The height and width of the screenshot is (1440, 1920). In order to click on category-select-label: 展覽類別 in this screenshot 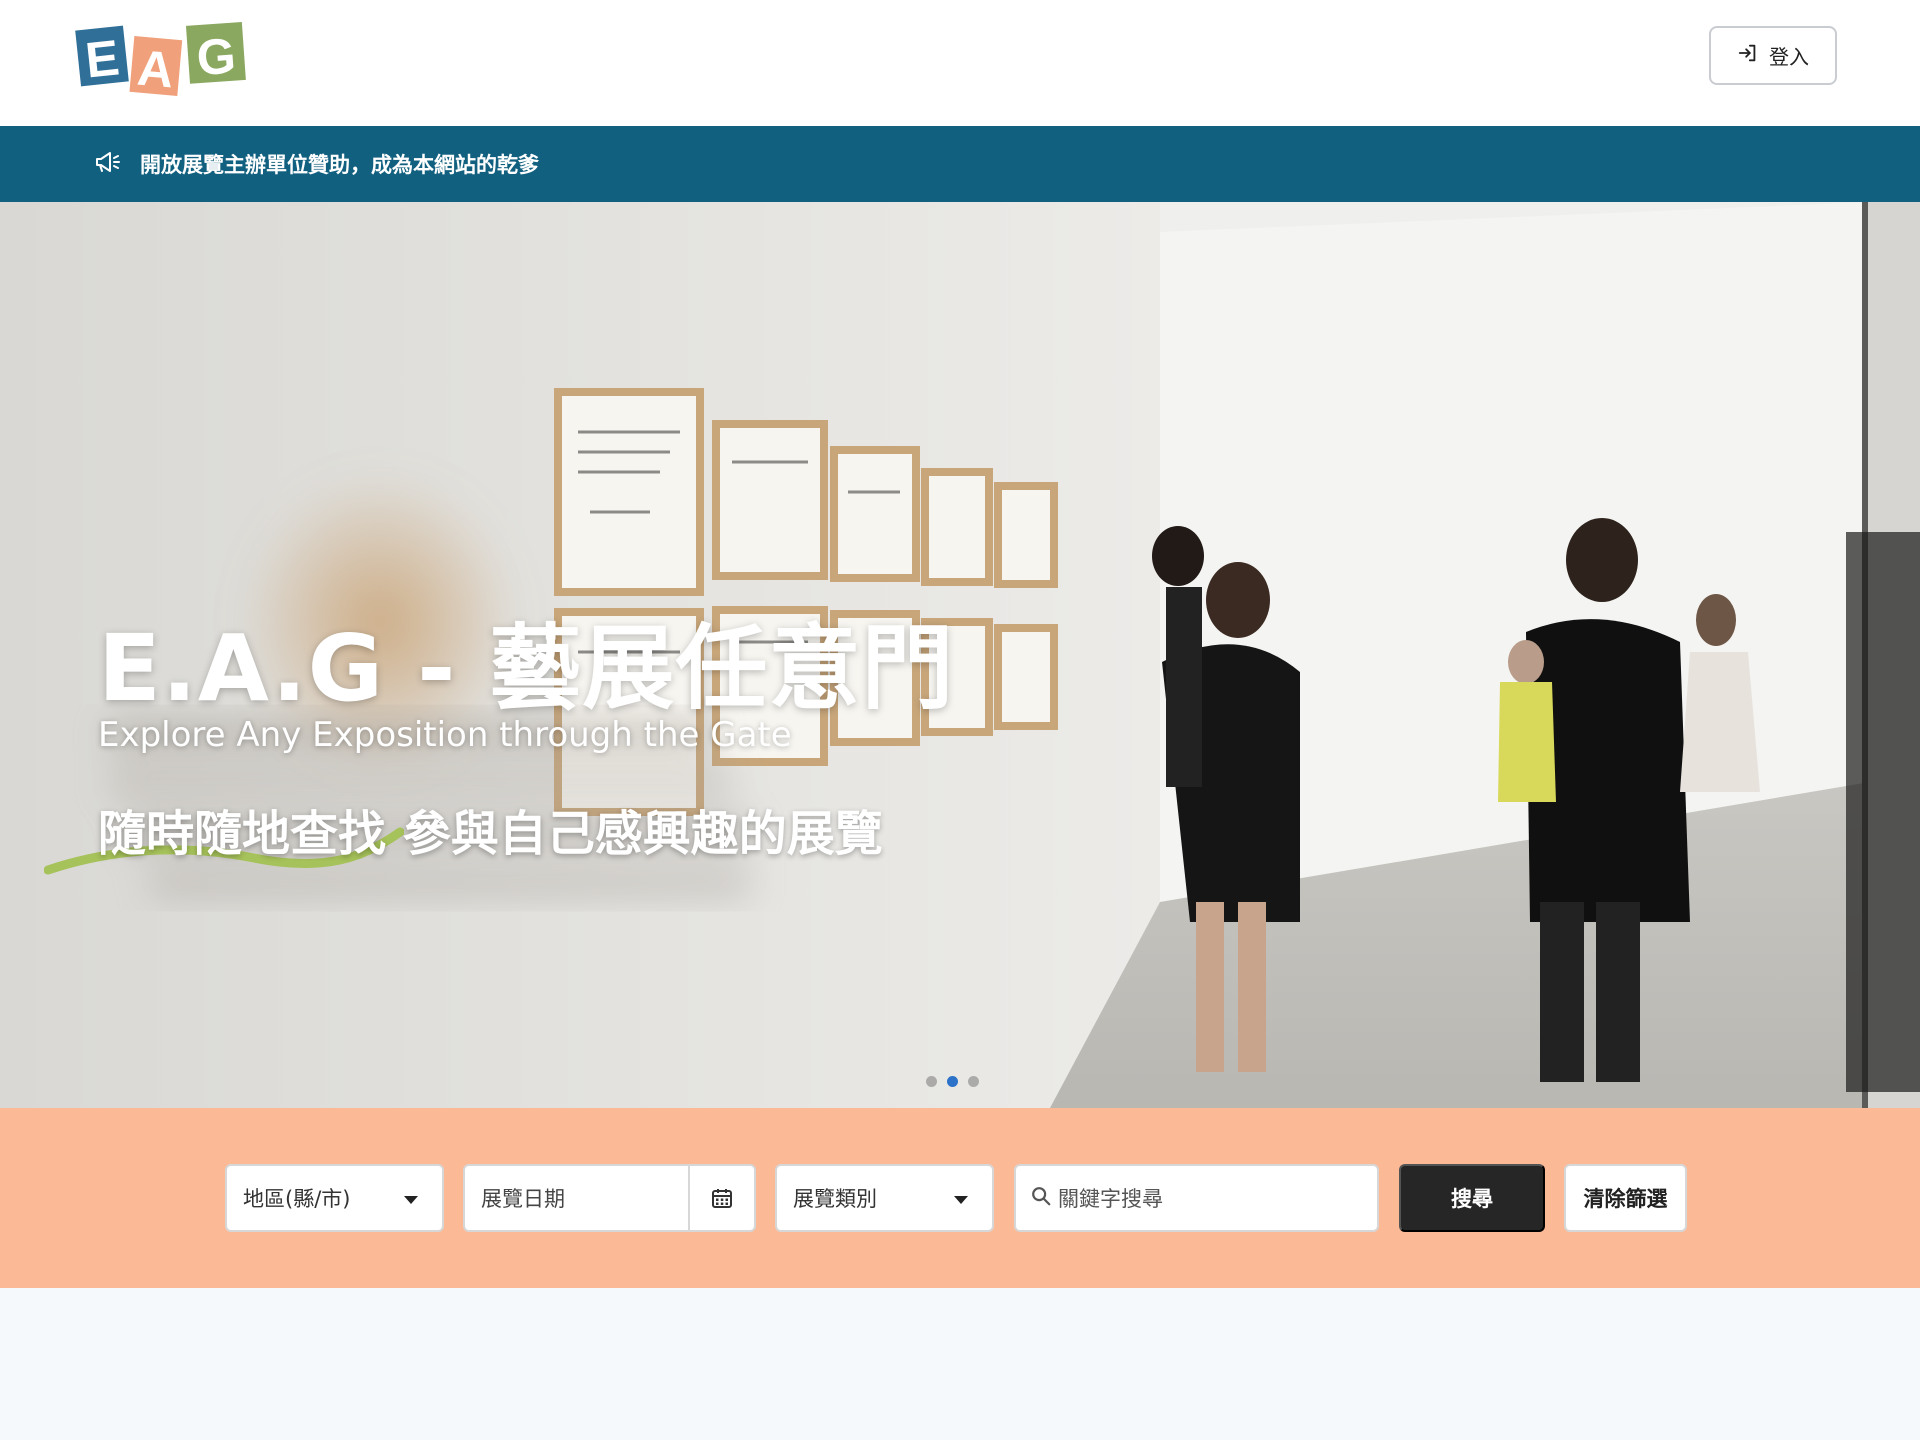, I will do `click(835, 1199)`.